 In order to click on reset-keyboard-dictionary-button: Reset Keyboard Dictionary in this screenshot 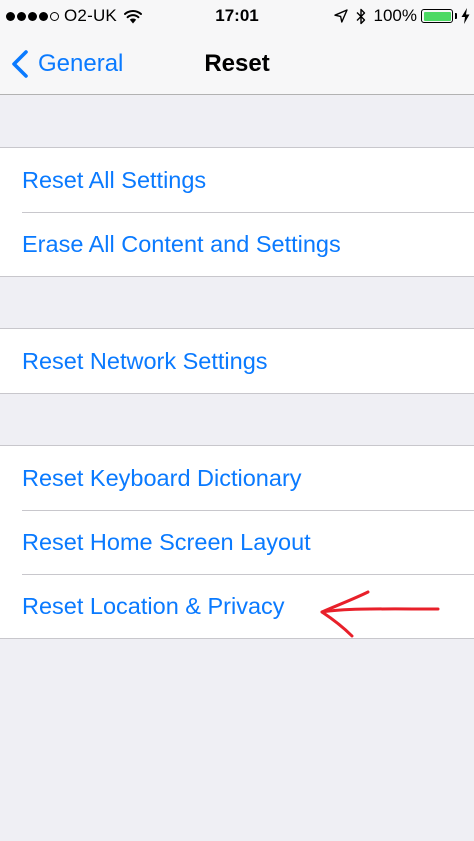, I will do `click(237, 478)`.